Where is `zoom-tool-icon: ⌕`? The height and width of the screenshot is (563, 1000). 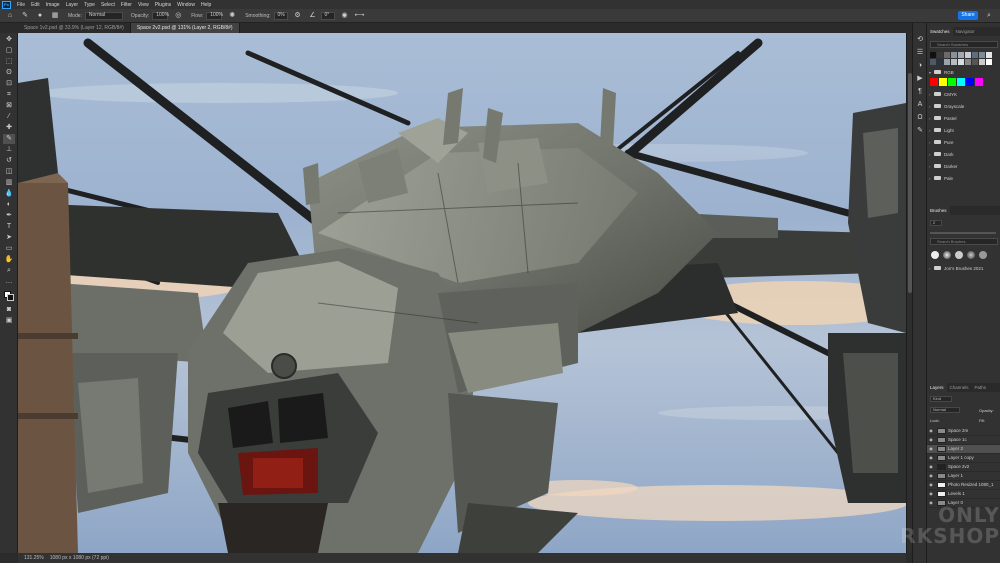
zoom-tool-icon: ⌕ is located at coordinates (9, 271).